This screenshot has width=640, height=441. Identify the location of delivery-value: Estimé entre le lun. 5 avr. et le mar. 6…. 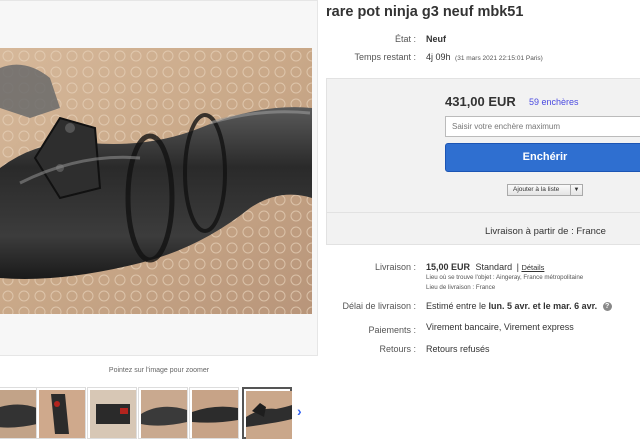
(519, 306).